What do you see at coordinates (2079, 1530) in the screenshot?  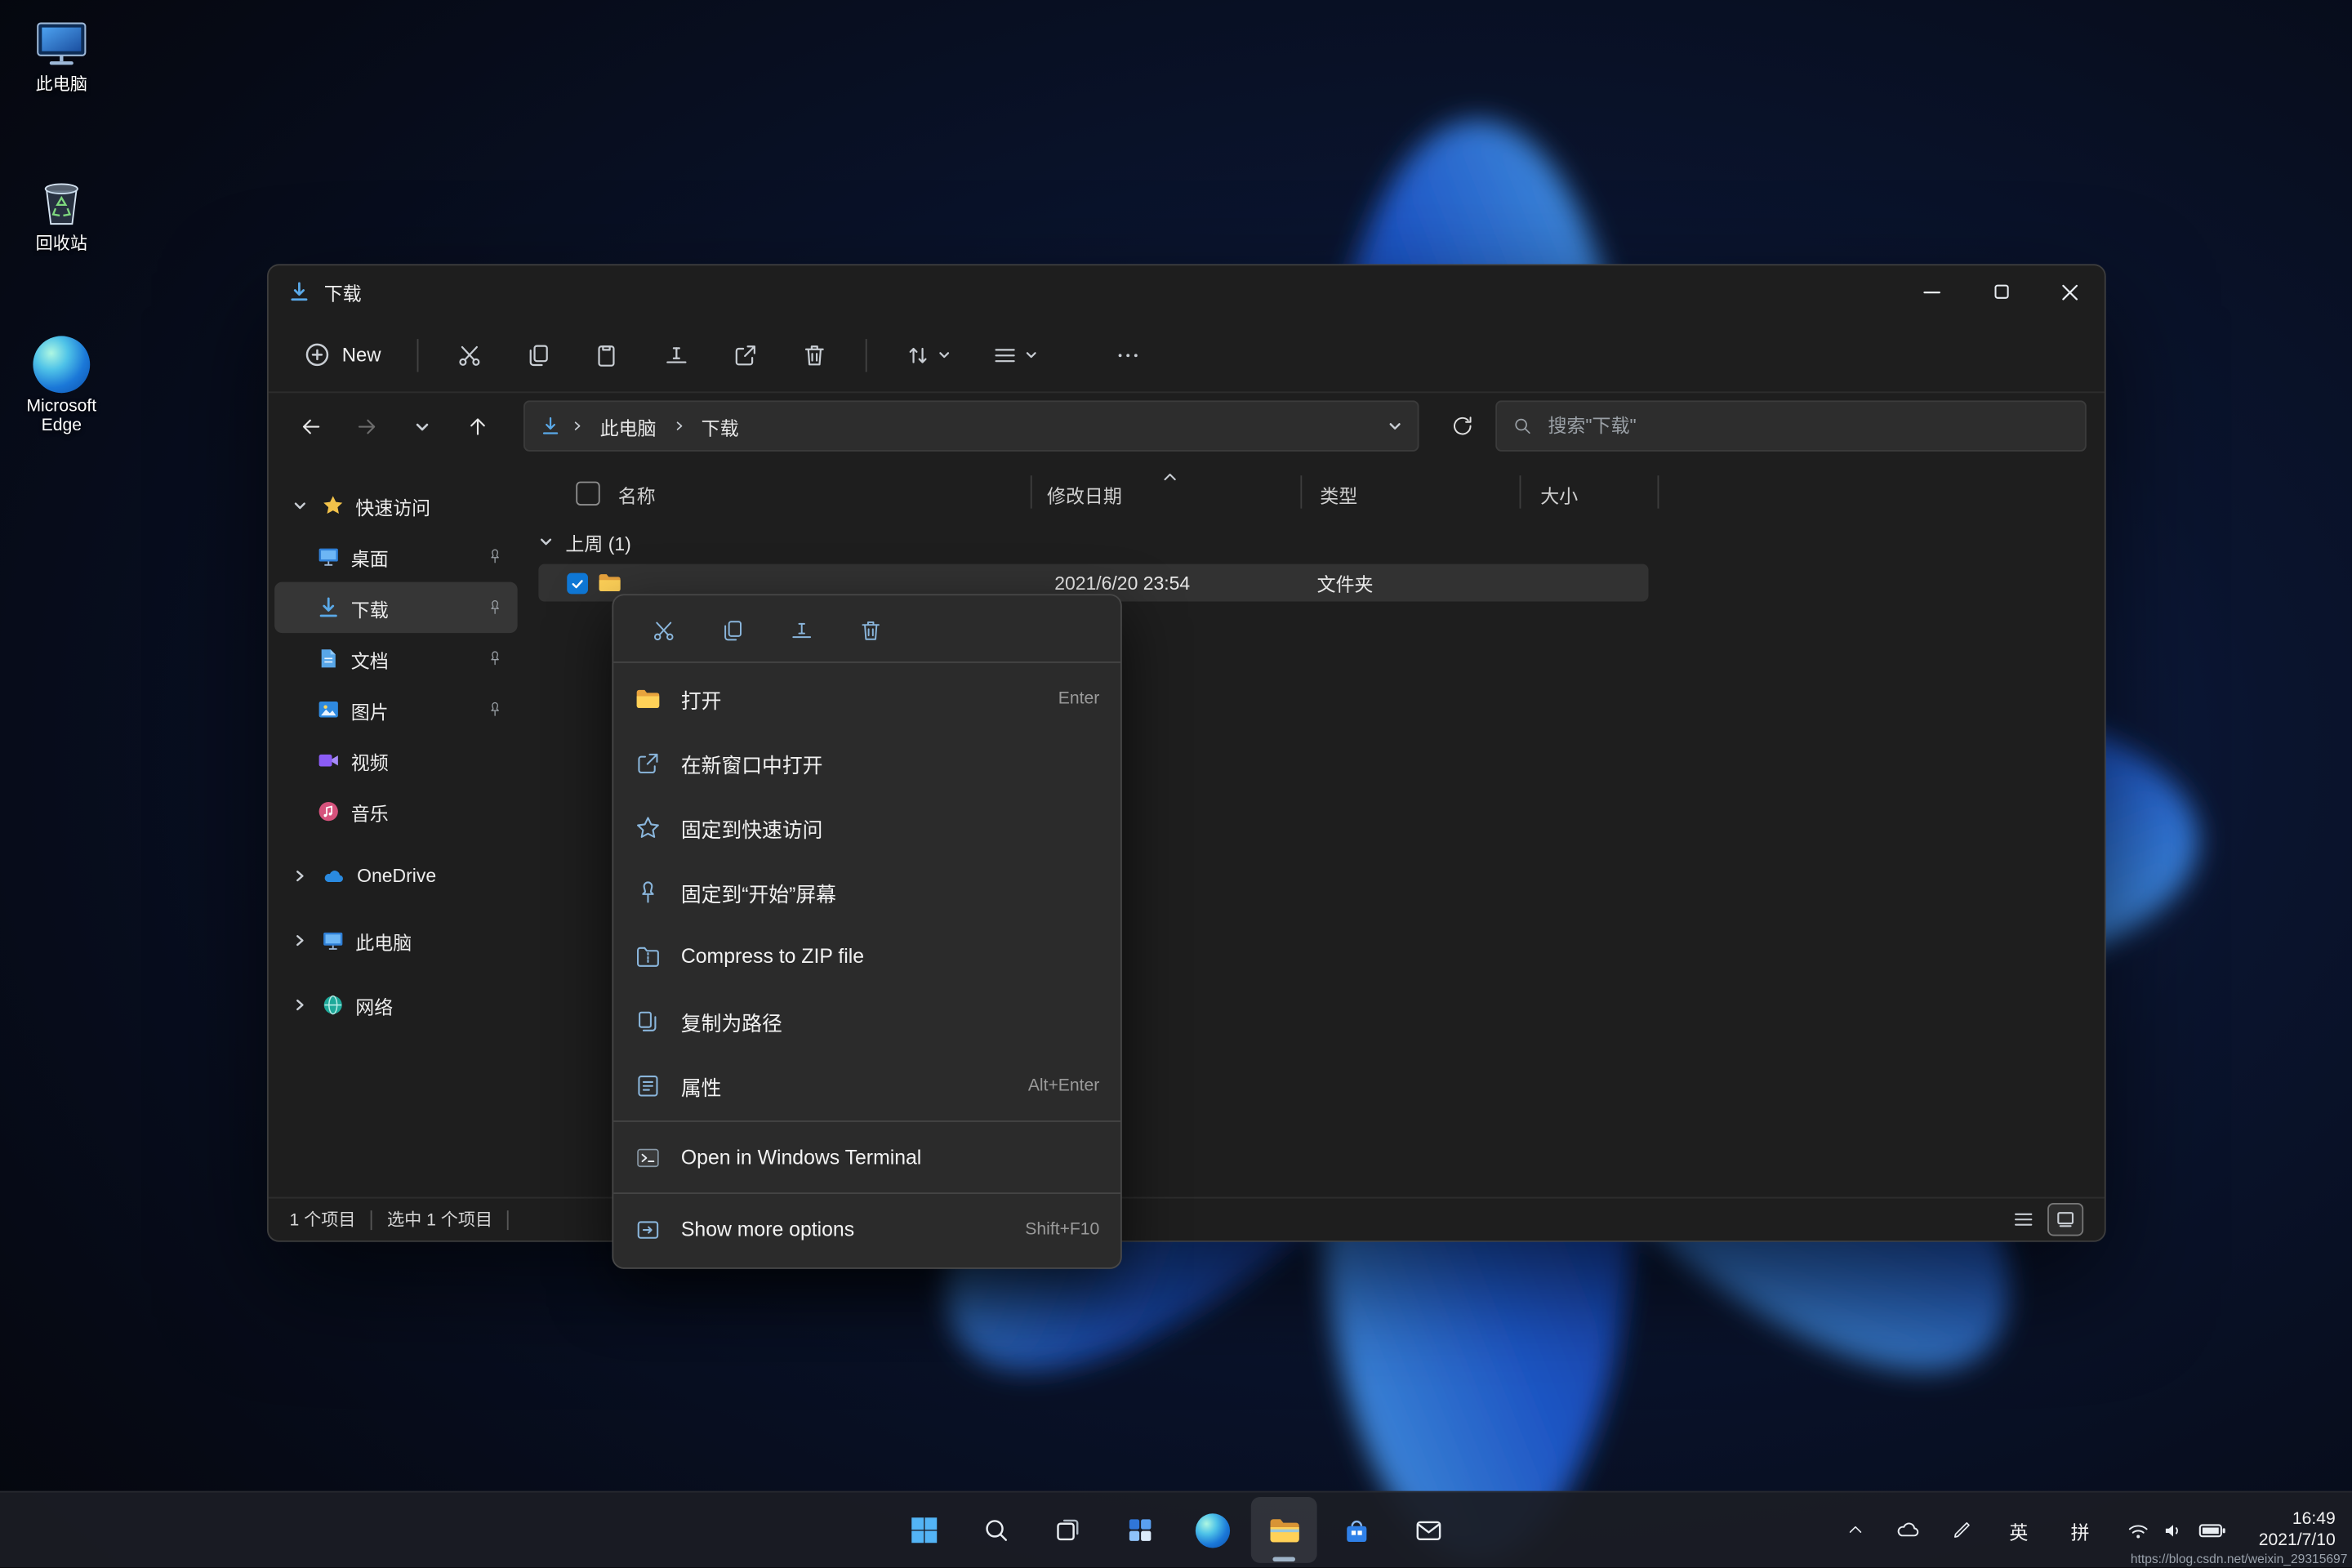 I see `ime-mode-button: 拼` at bounding box center [2079, 1530].